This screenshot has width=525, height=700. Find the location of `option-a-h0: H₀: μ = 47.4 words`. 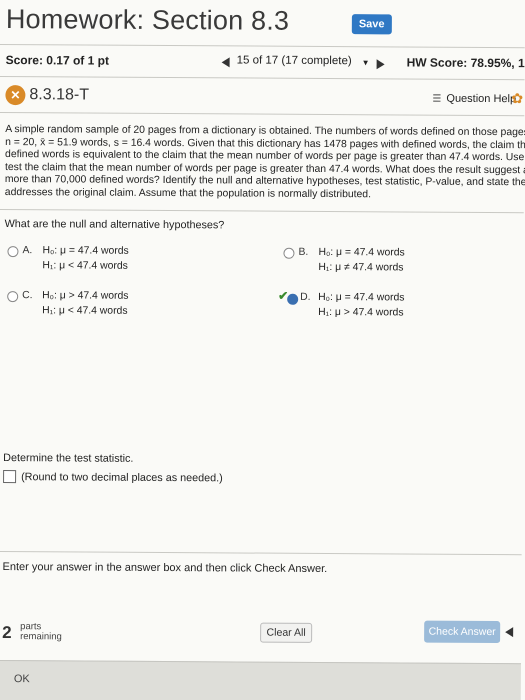

option-a-h0: H₀: μ = 47.4 words is located at coordinates (85, 251).